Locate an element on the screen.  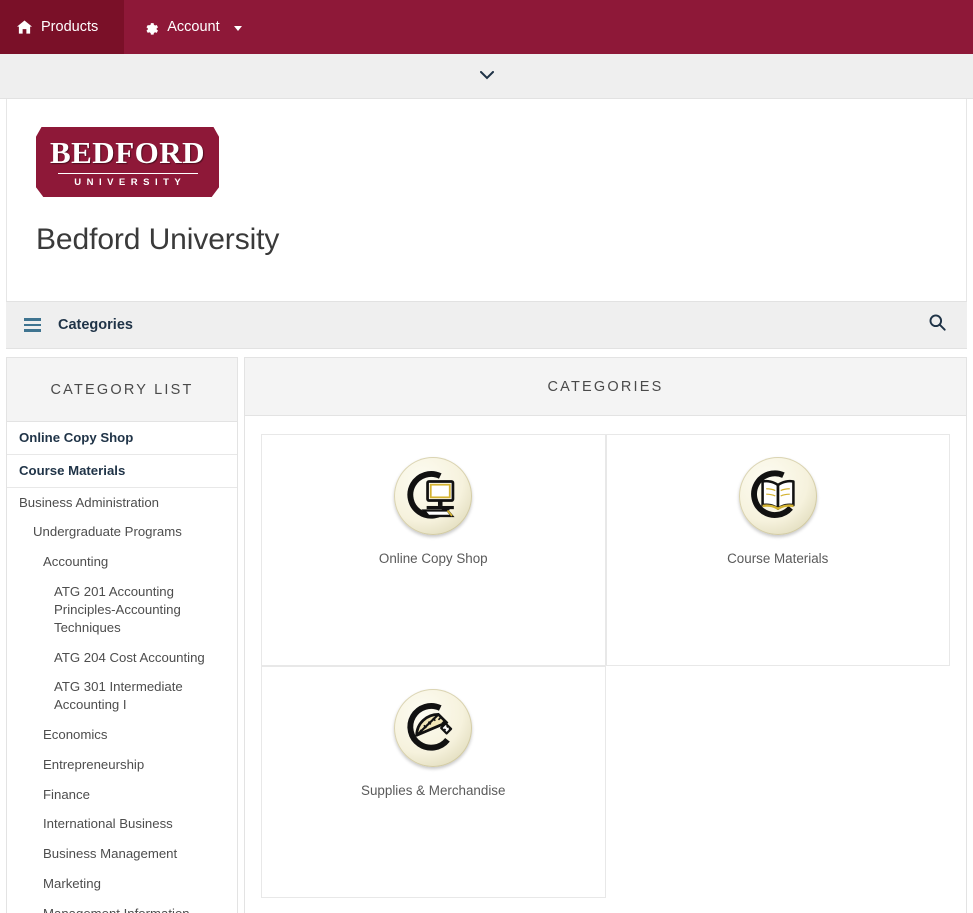
category-tile-empty-slot is located at coordinates (777, 782).